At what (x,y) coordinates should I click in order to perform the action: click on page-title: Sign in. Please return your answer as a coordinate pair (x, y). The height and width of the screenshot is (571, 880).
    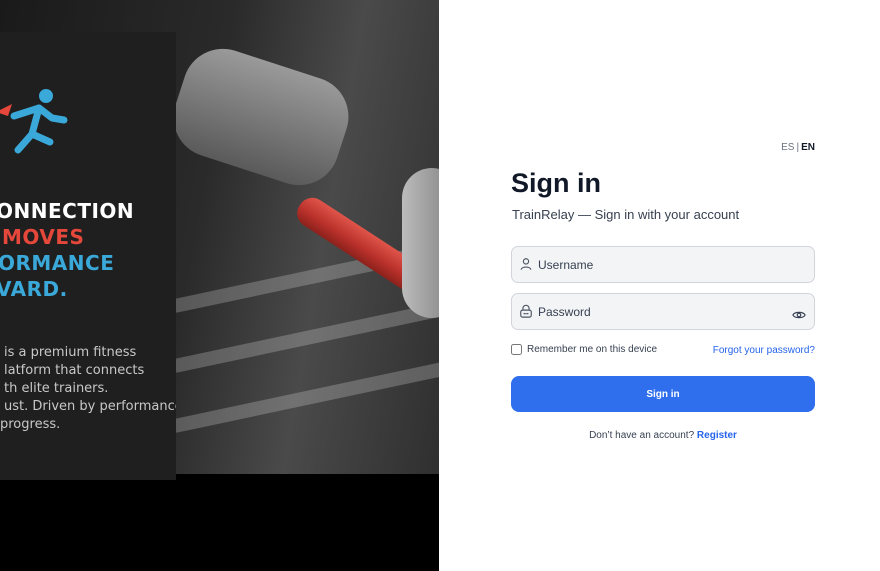
    Looking at the image, I should click on (556, 183).